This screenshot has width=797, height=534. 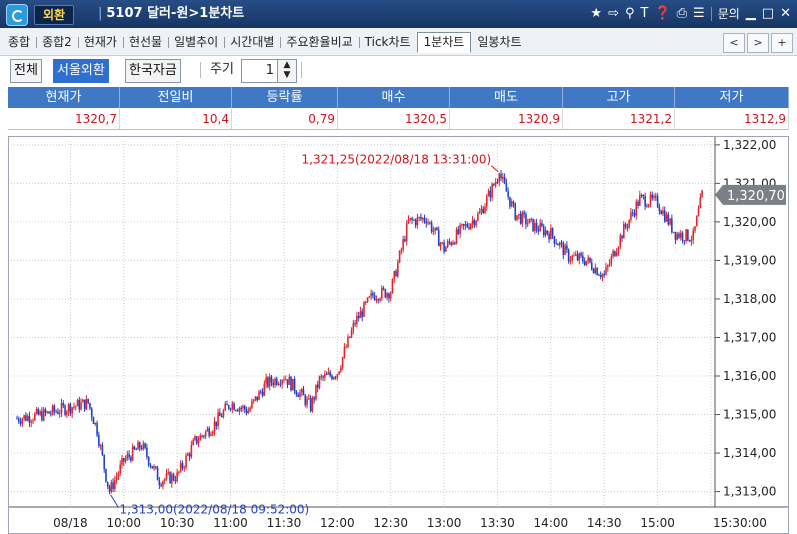 I want to click on quote-header-cell: 등락률, so click(x=285, y=97).